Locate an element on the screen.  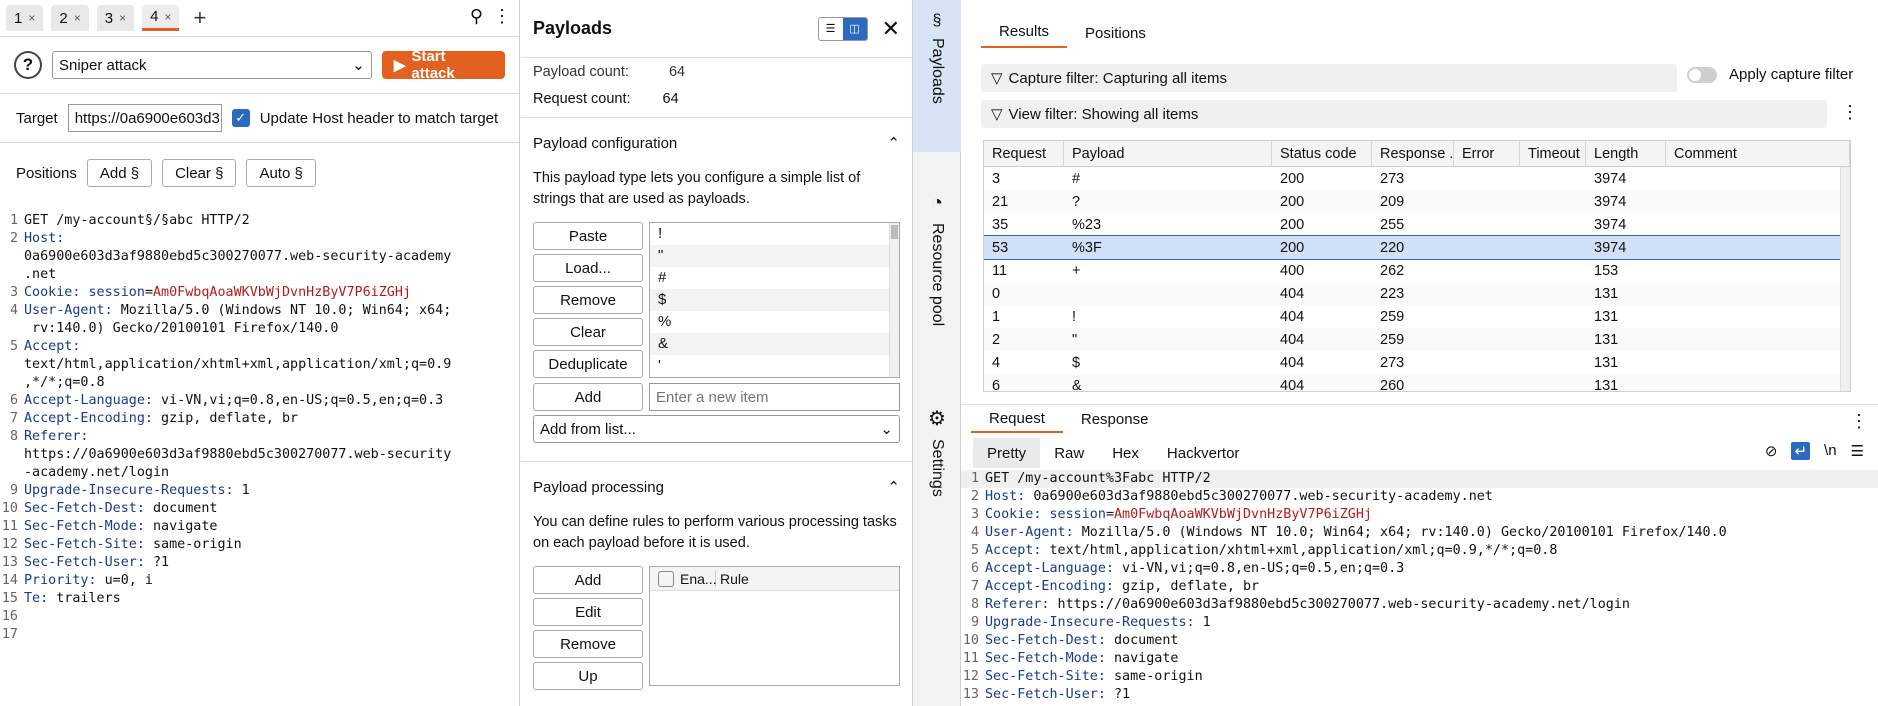
table-row: 35 %23 200 255 3974 is located at coordinates (1417, 224).